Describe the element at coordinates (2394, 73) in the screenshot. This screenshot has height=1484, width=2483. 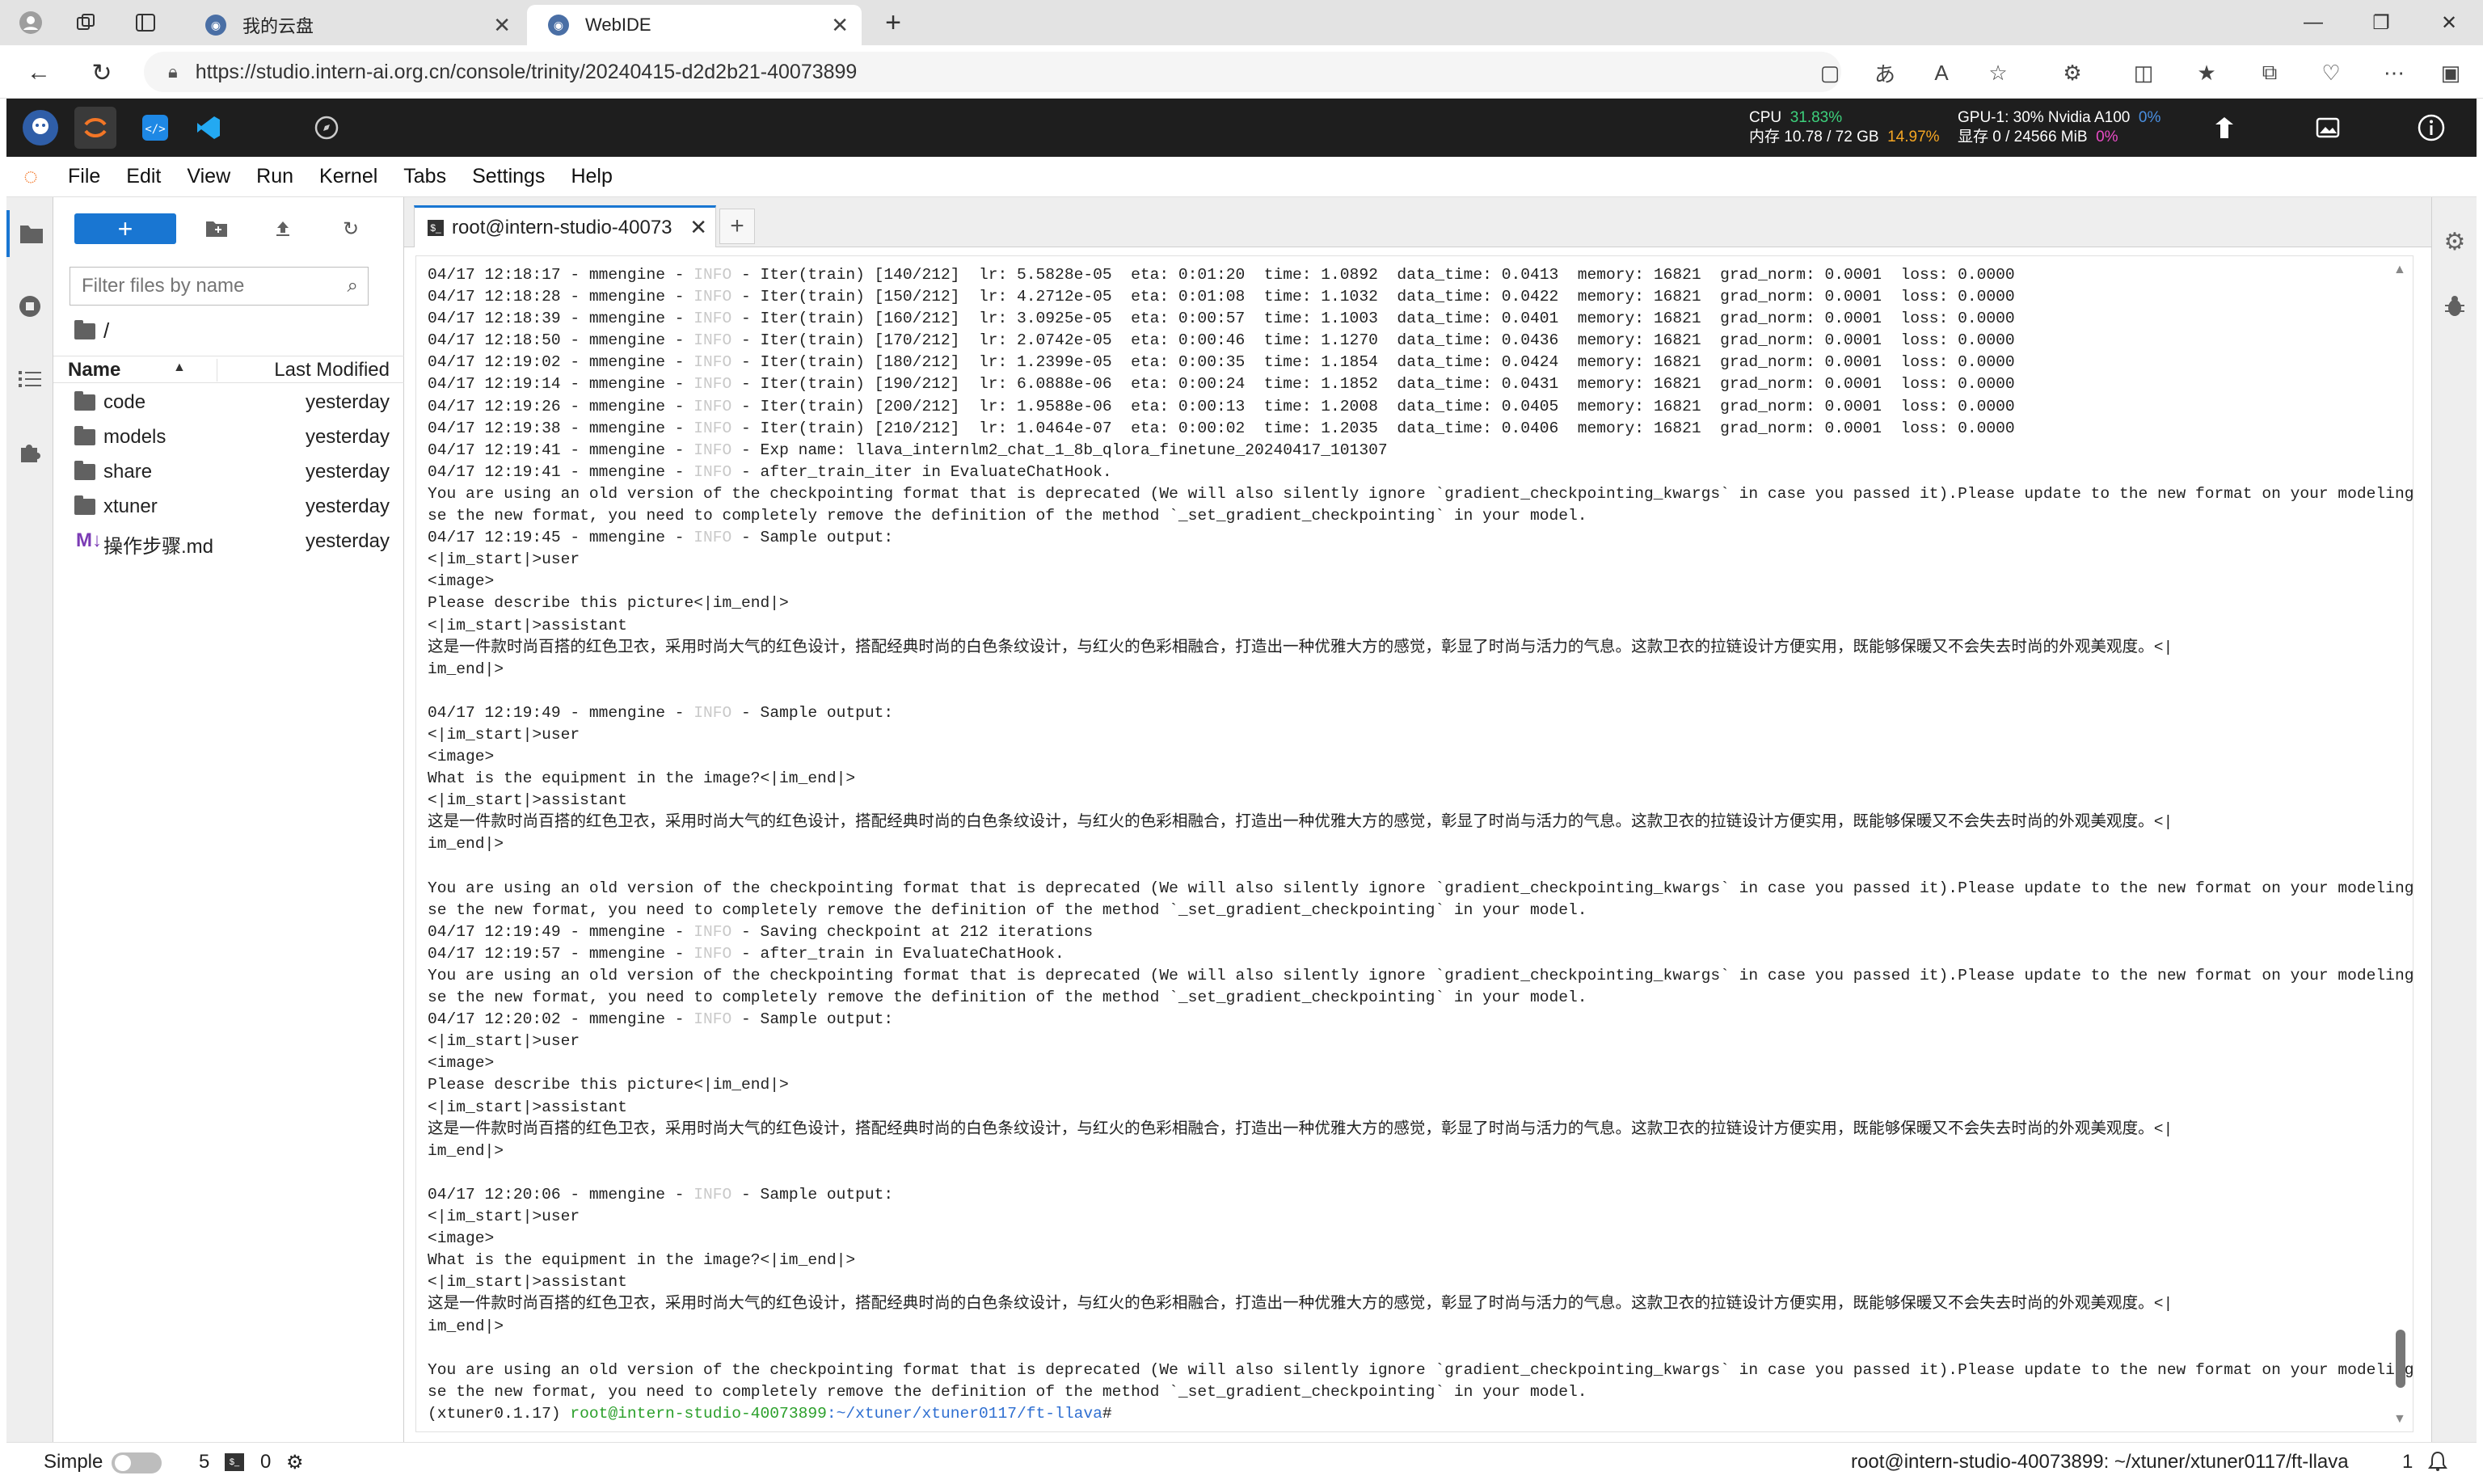
I see `more-options-icon: ⋯` at that location.